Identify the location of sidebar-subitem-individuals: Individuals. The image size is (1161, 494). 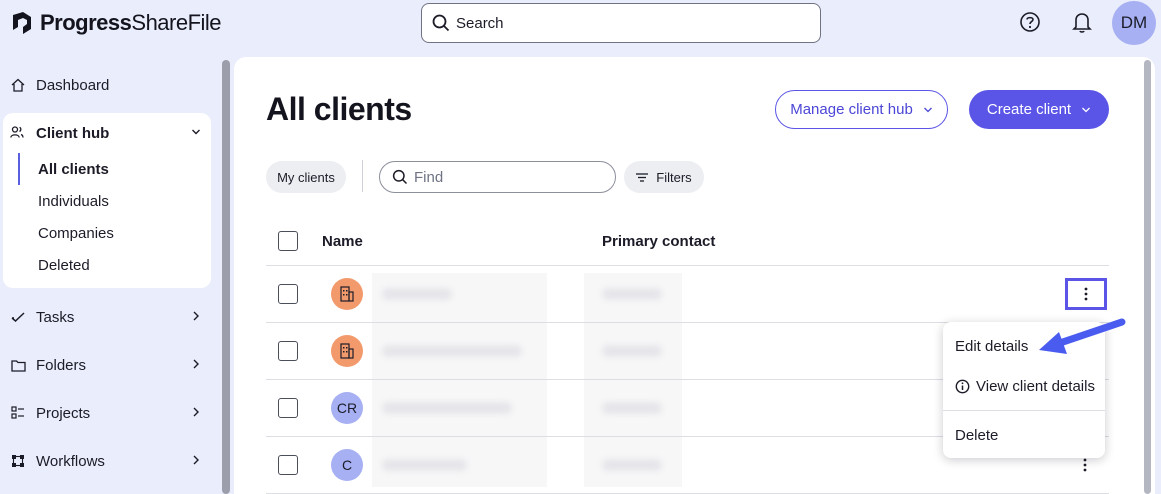
(73, 201).